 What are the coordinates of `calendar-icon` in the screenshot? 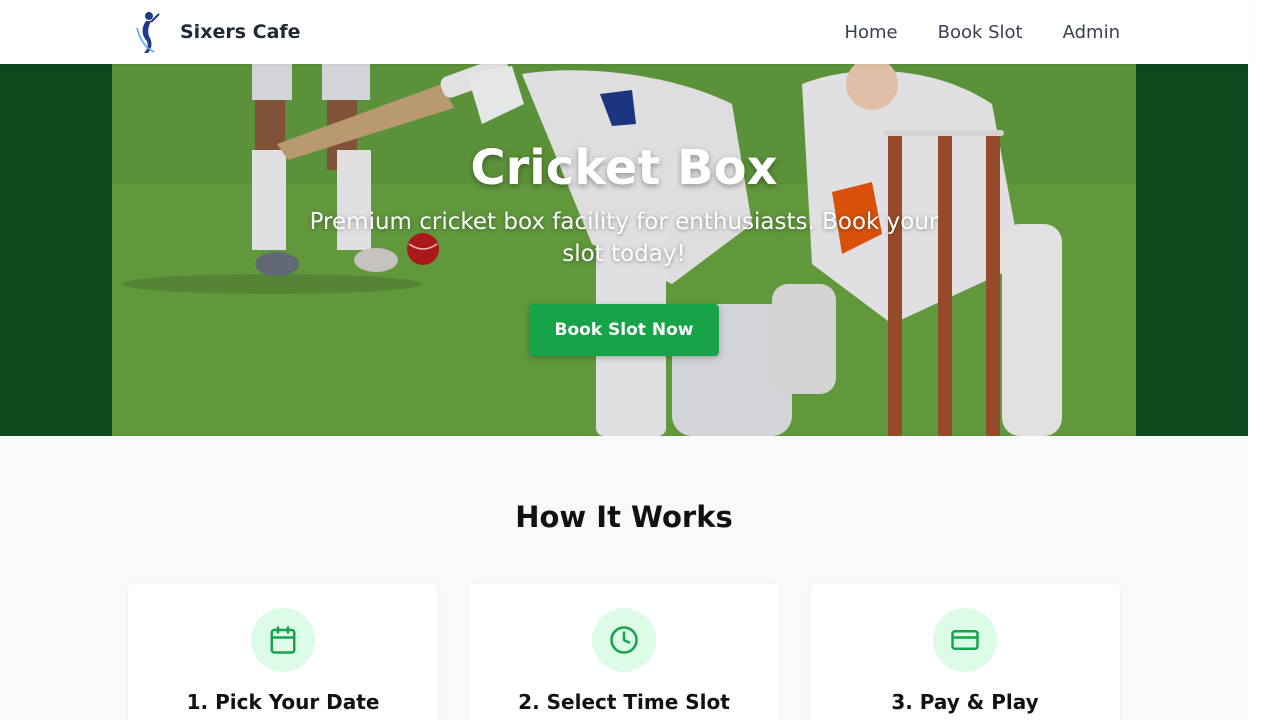 It's located at (283, 640).